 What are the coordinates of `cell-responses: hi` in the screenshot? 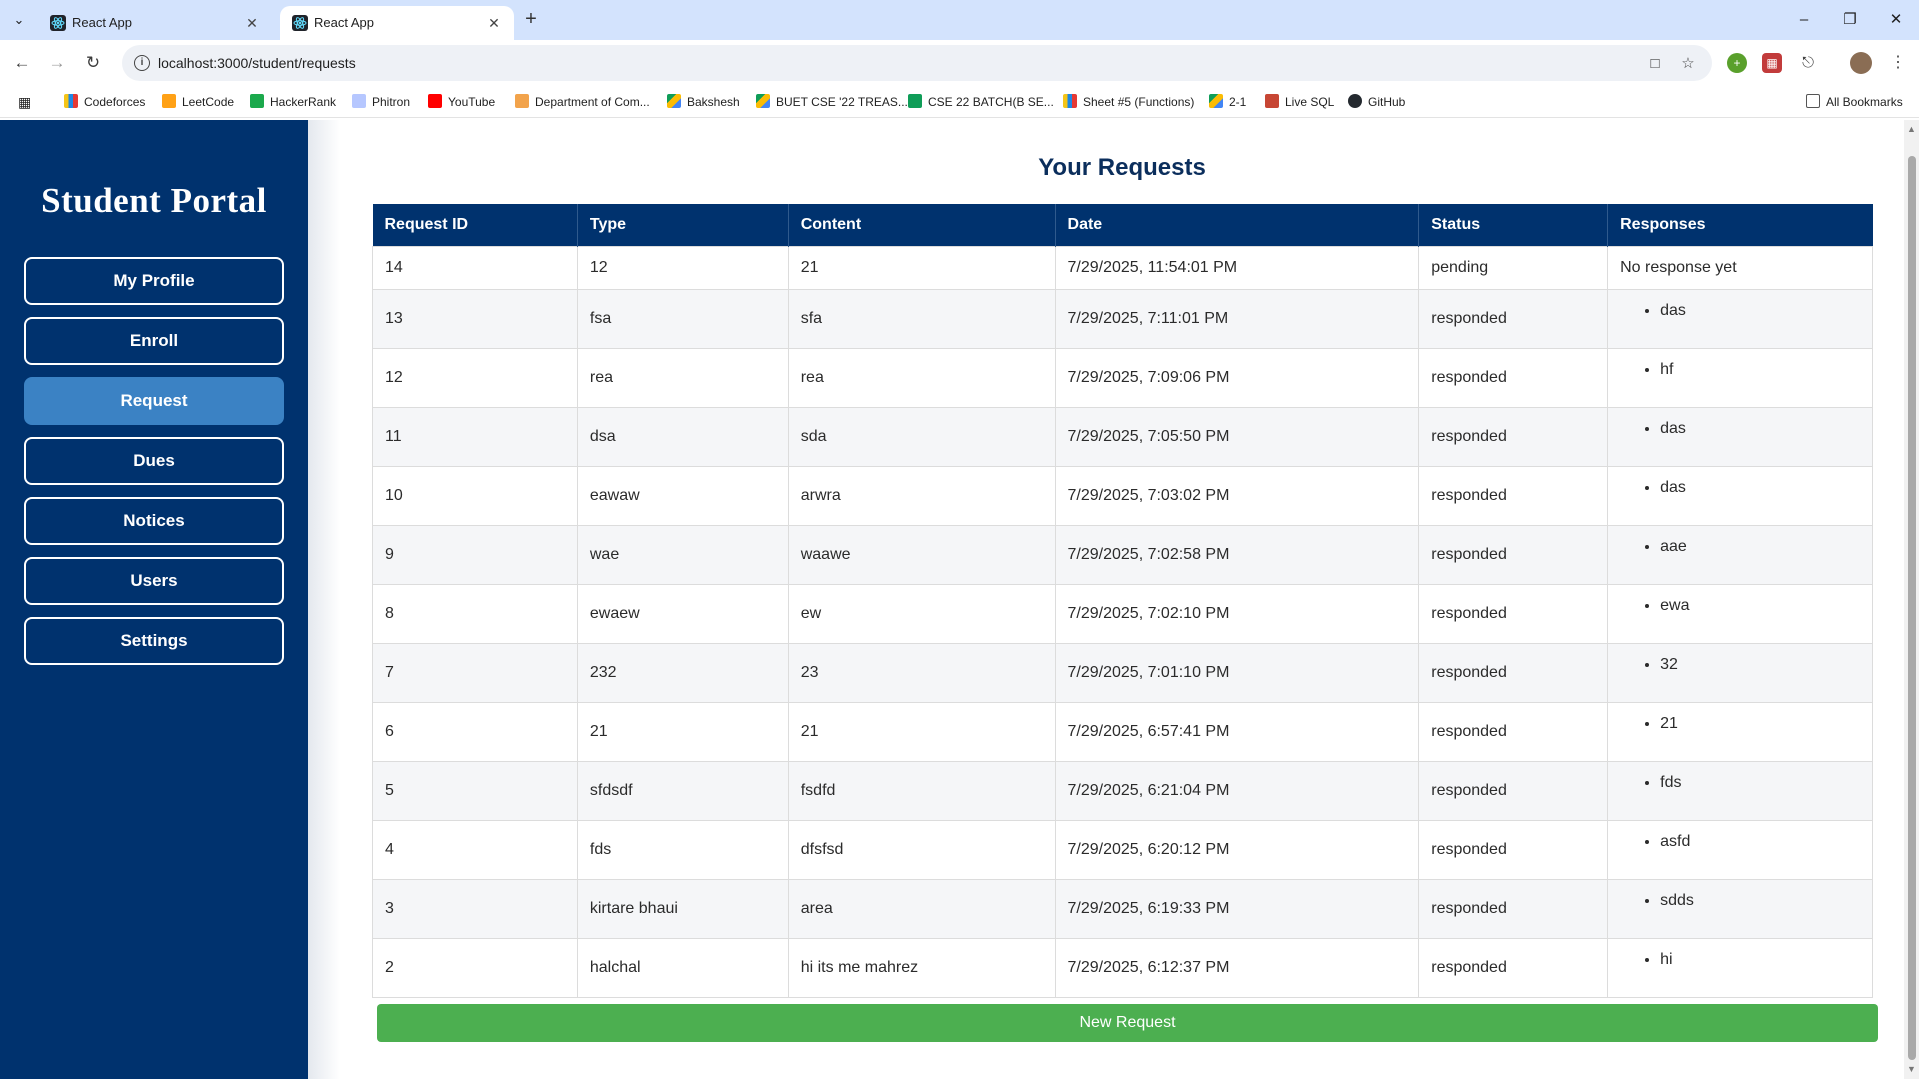 It's located at (1740, 967).